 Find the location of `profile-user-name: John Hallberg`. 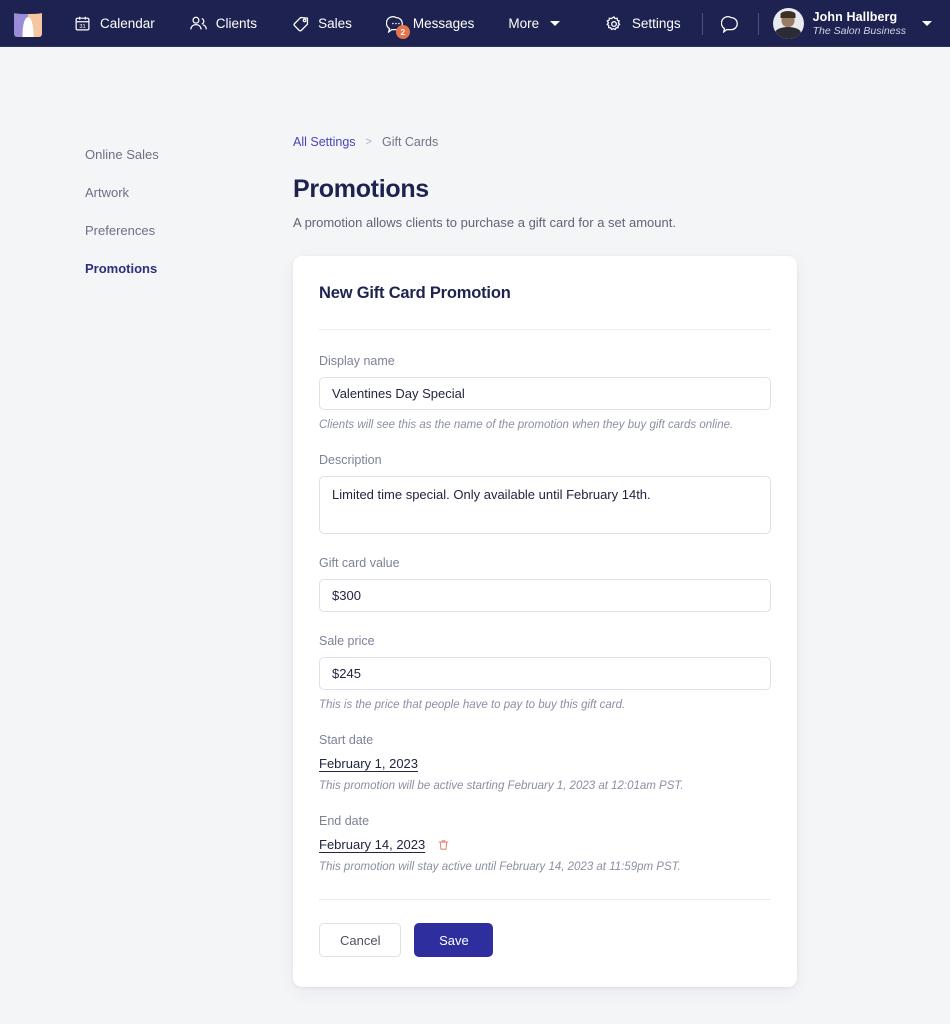

profile-user-name: John Hallberg is located at coordinates (855, 17).